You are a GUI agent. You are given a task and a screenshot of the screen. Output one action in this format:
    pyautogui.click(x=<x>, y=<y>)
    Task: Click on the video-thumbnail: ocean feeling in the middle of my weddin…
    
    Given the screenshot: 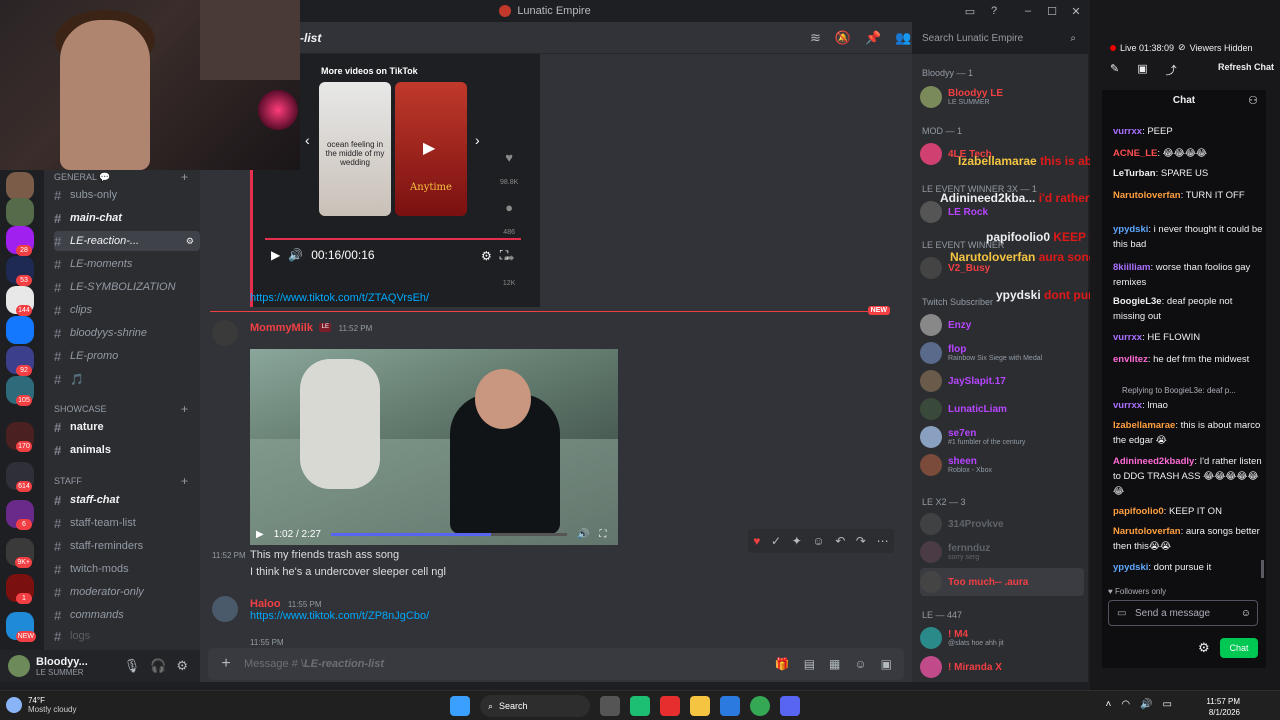 What is the action you would take?
    pyautogui.click(x=355, y=149)
    